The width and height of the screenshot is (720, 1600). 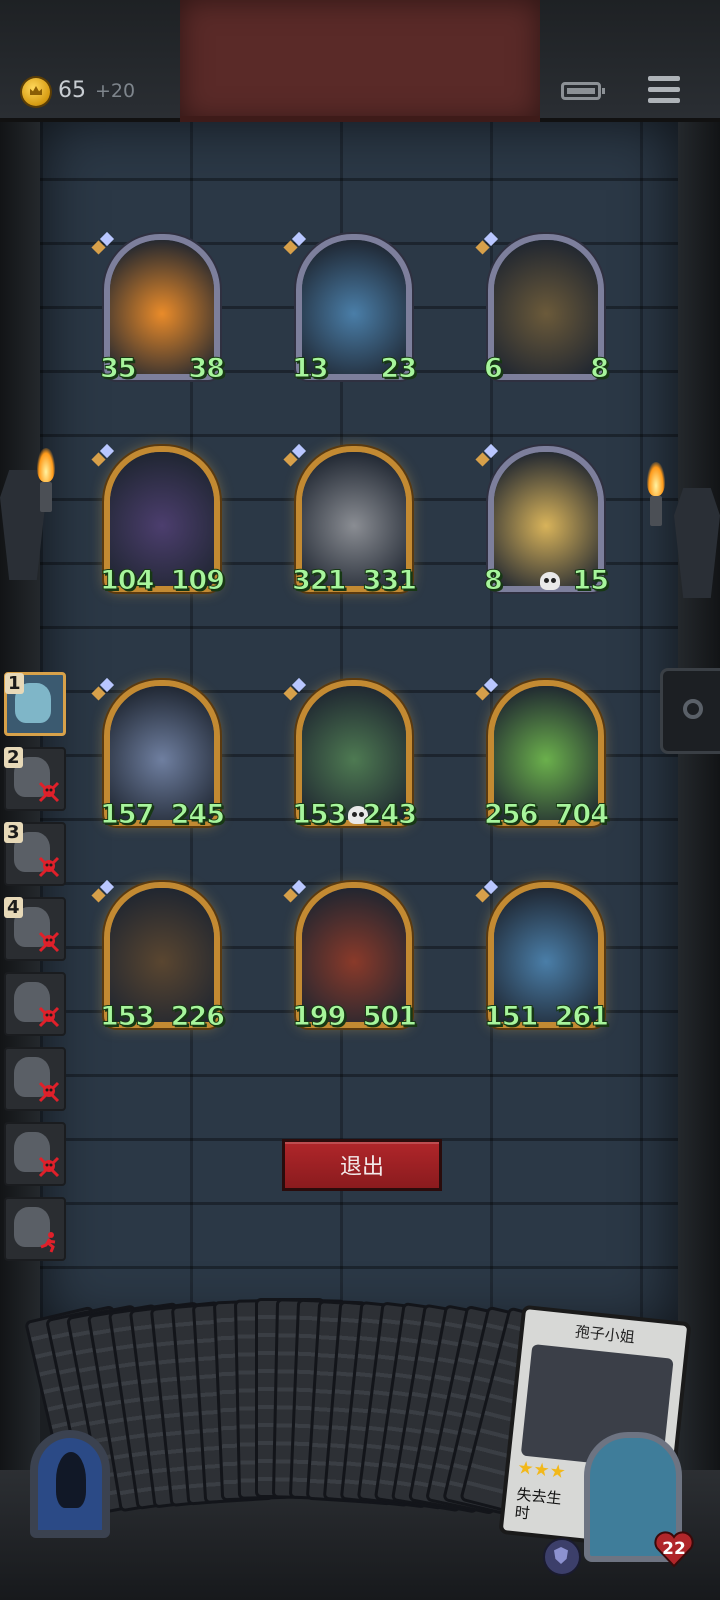 I want to click on hero-health: 22, so click(x=674, y=1549).